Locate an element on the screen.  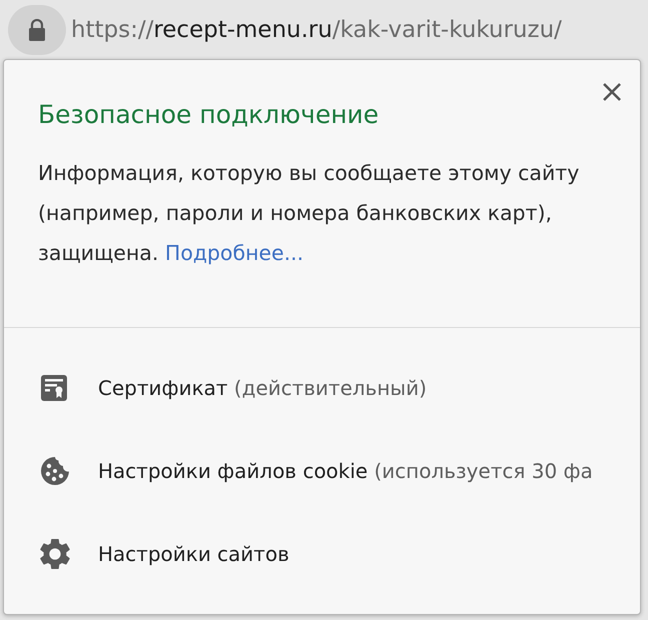
settings-icon is located at coordinates (55, 553).